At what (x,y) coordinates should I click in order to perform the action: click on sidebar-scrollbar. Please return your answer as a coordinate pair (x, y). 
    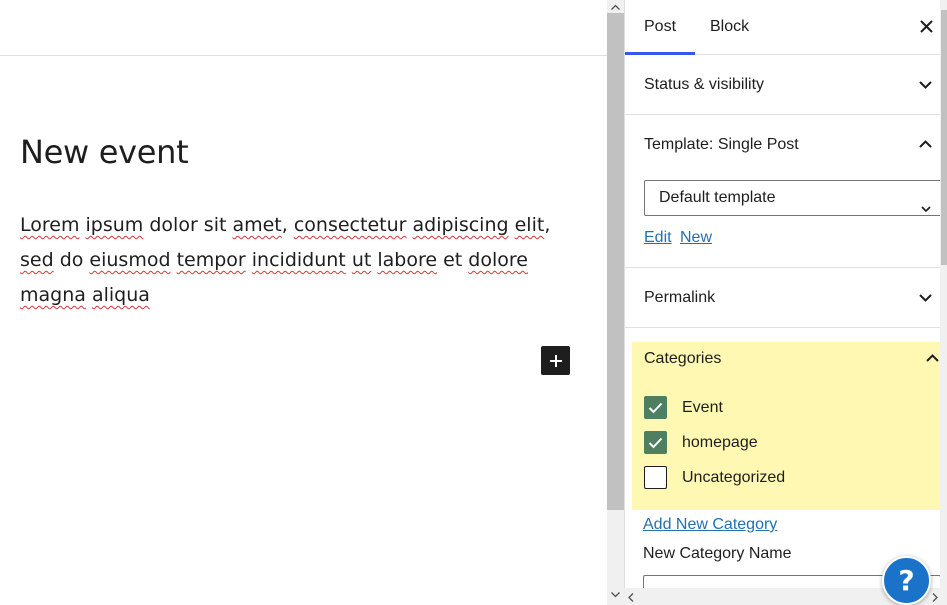
    Looking at the image, I should click on (943, 295).